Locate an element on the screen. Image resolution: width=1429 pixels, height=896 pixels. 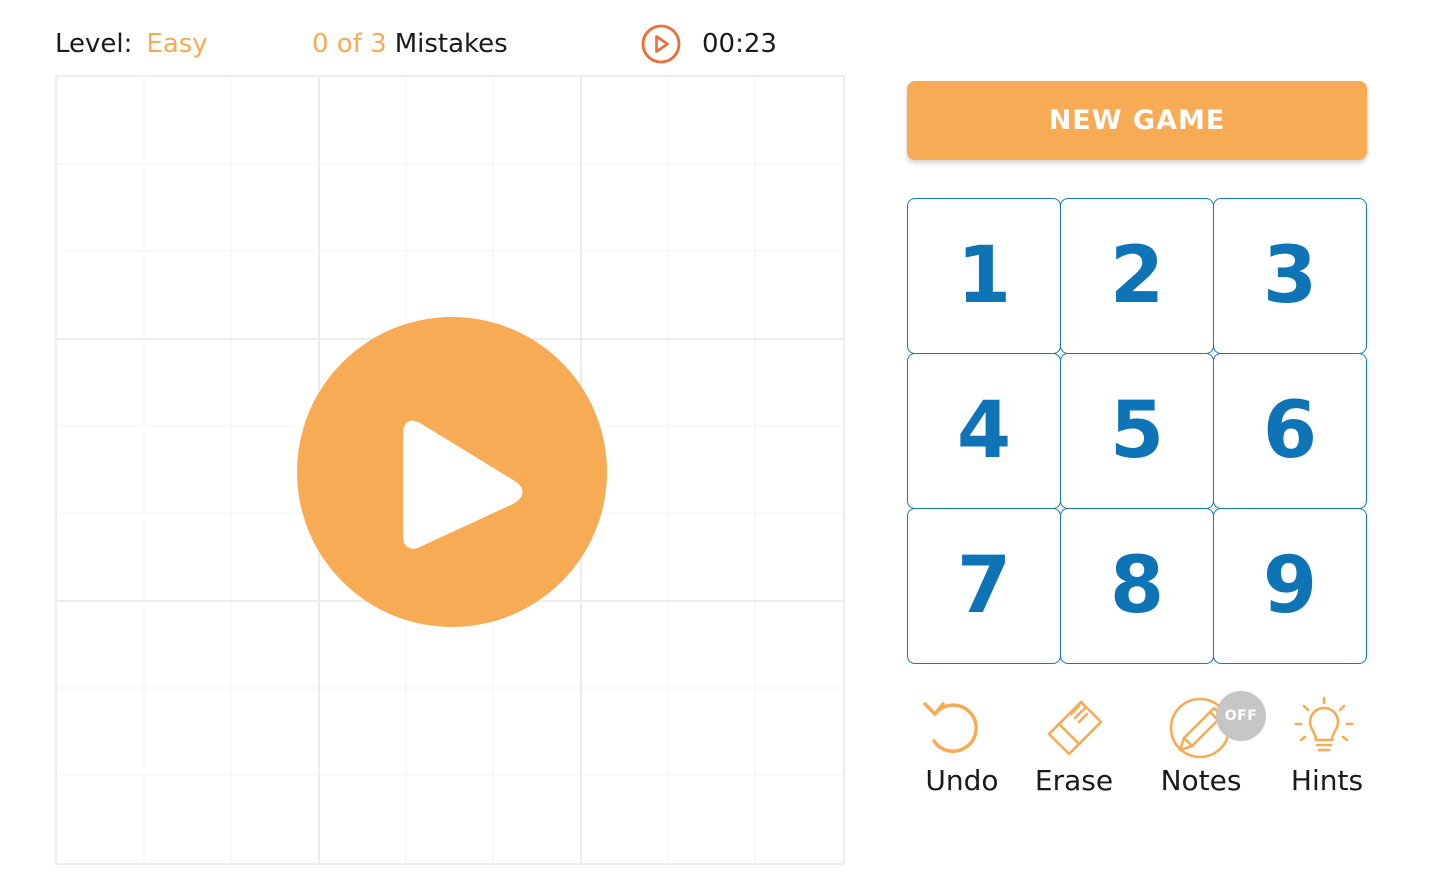
new-game-button: NEW GAME is located at coordinates (1137, 120).